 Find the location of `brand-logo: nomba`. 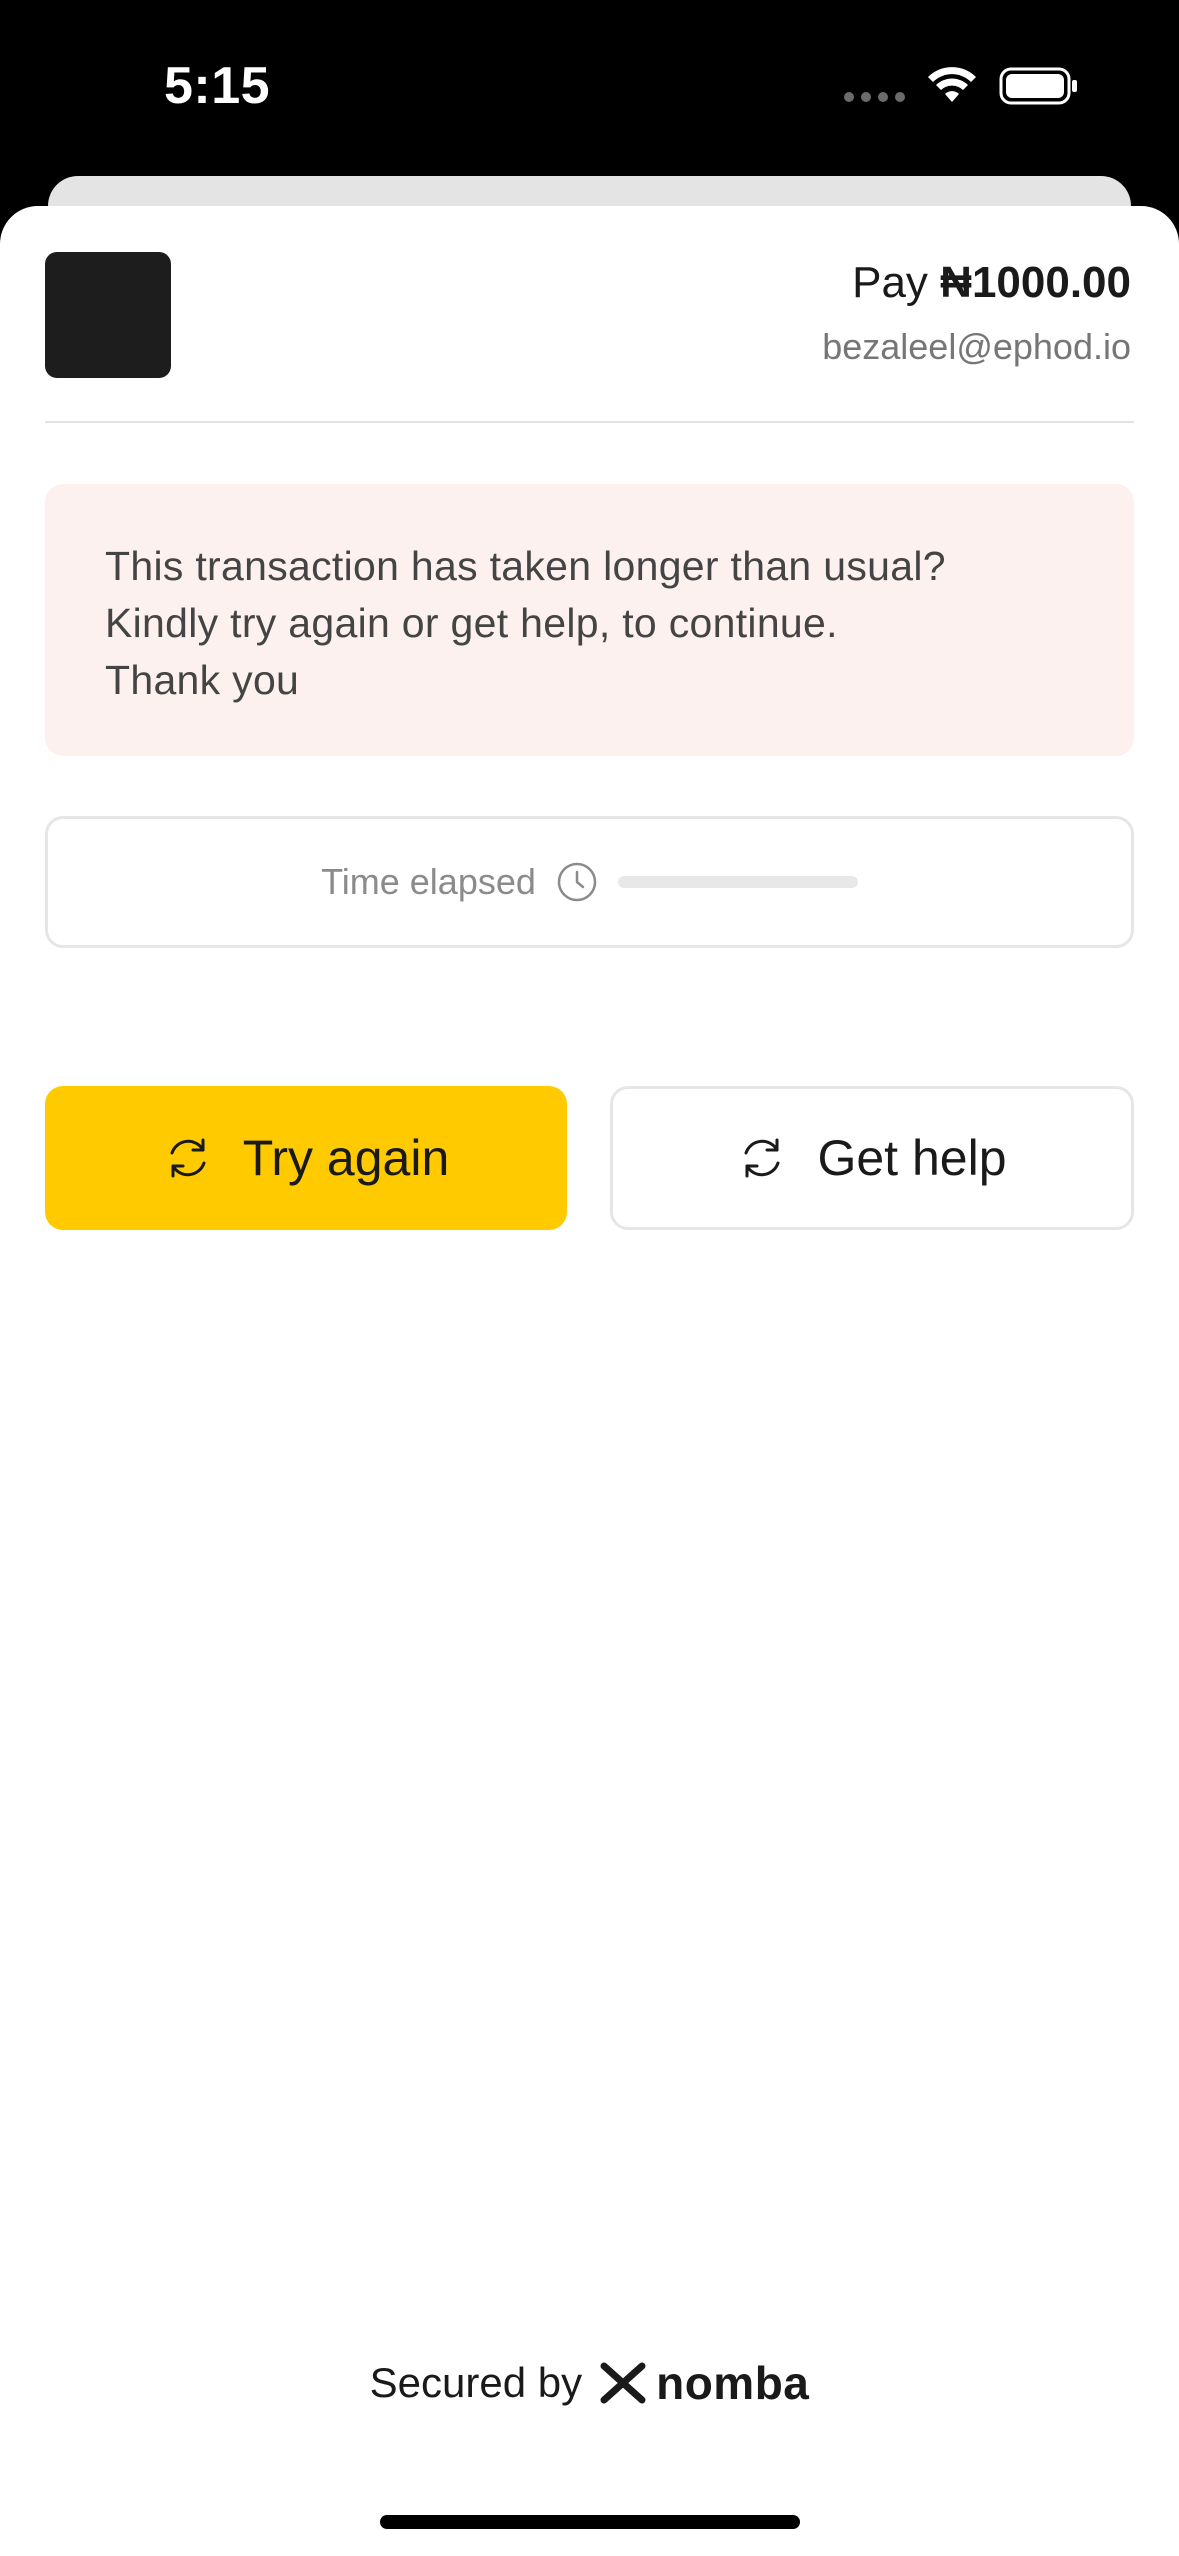

brand-logo: nomba is located at coordinates (704, 2383).